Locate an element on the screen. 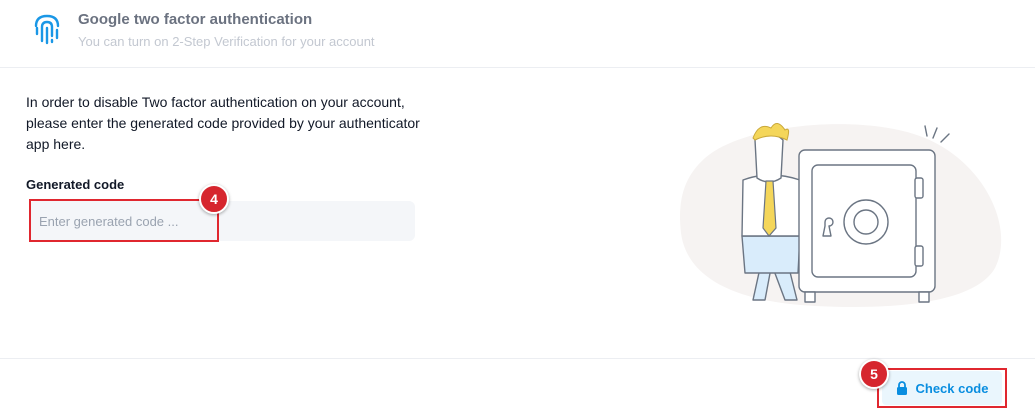 The image size is (1035, 420). footer-divider is located at coordinates (517, 358).